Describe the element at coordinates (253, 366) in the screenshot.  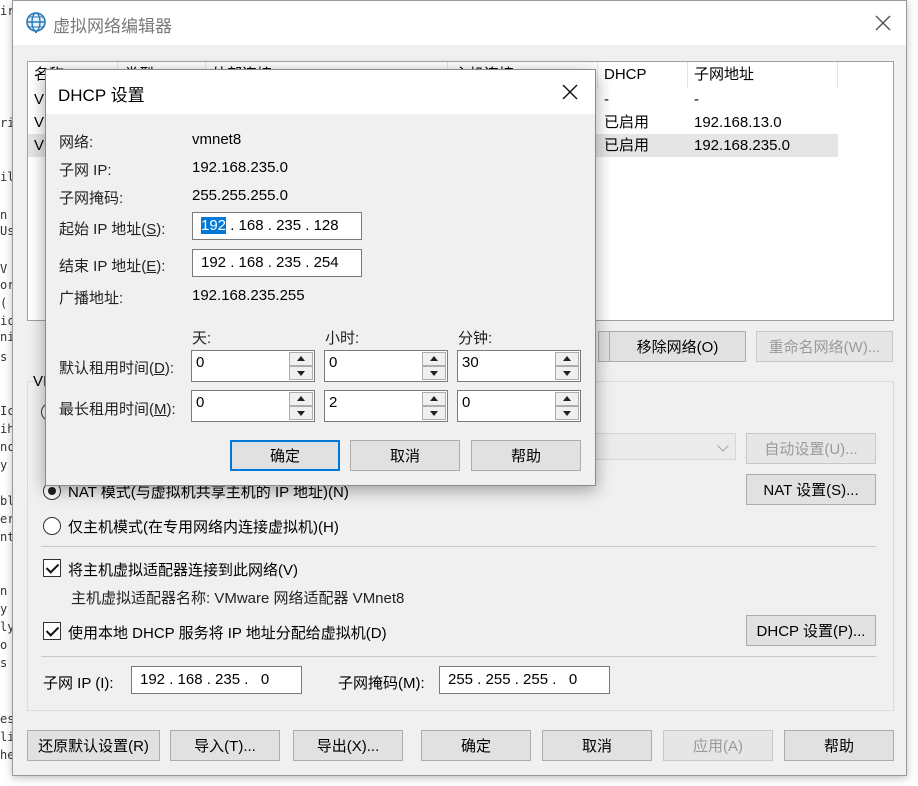
I see `default-lease-days-stepper: 0` at that location.